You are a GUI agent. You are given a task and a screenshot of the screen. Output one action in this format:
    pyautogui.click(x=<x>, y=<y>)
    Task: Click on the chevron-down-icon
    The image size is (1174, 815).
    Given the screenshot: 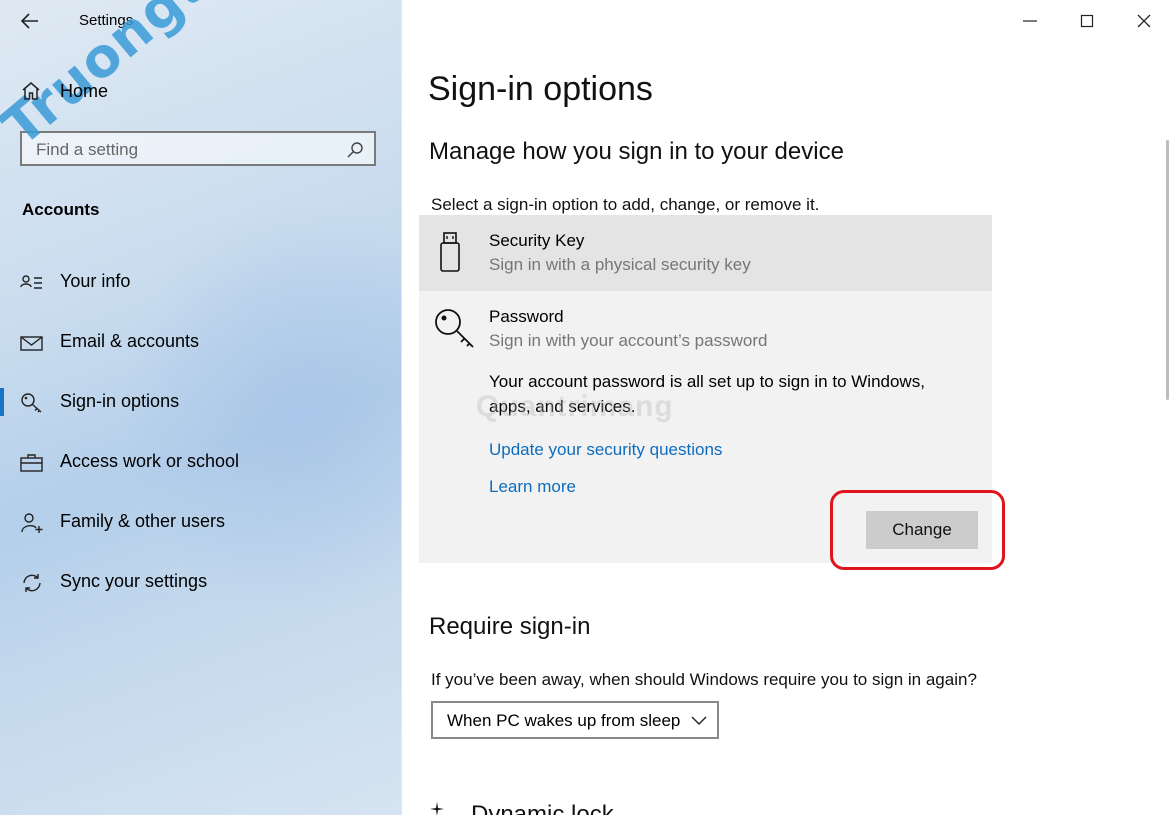 What is the action you would take?
    pyautogui.click(x=699, y=720)
    